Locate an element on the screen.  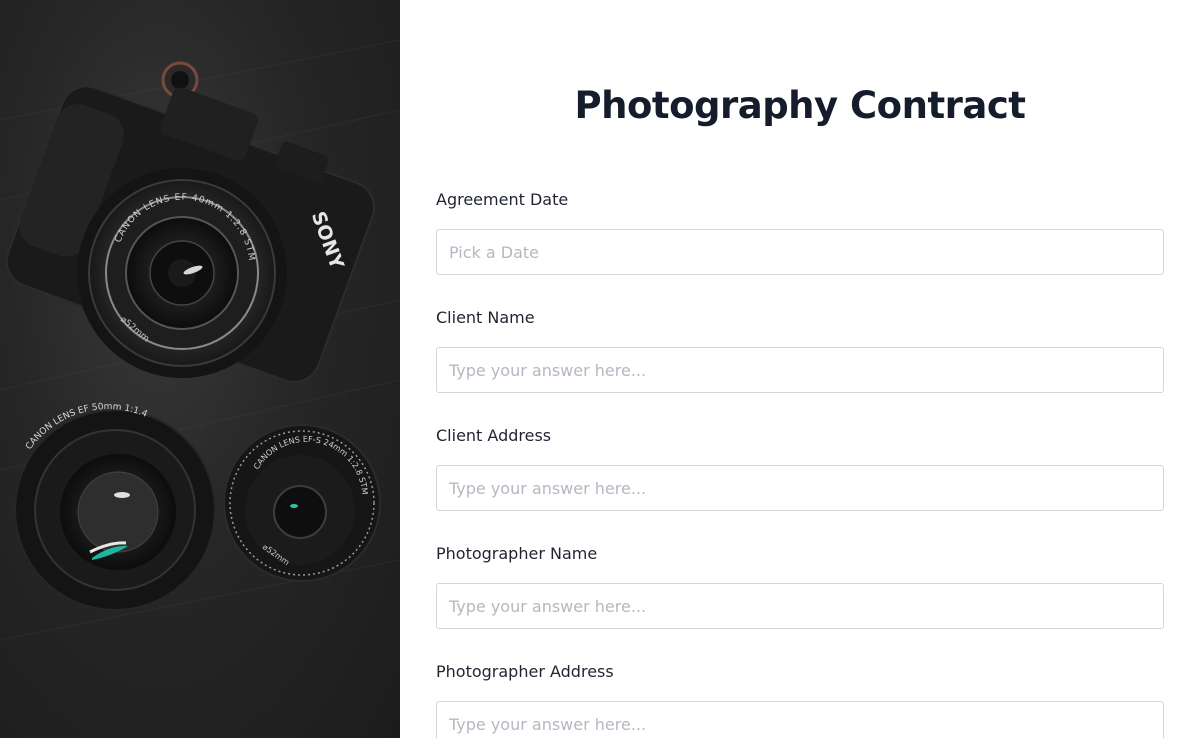
client-name-input is located at coordinates (800, 370).